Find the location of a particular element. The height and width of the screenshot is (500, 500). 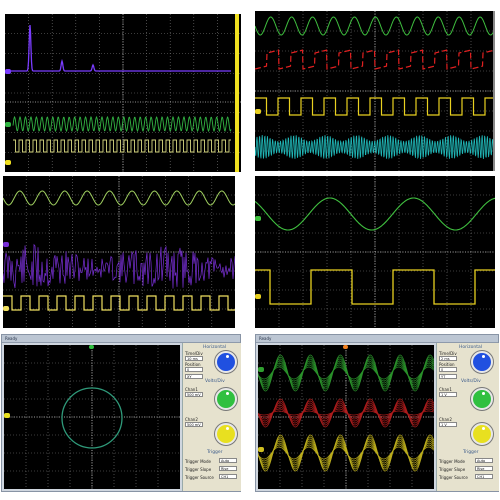

channel-trace-white is located at coordinates (122, 146).